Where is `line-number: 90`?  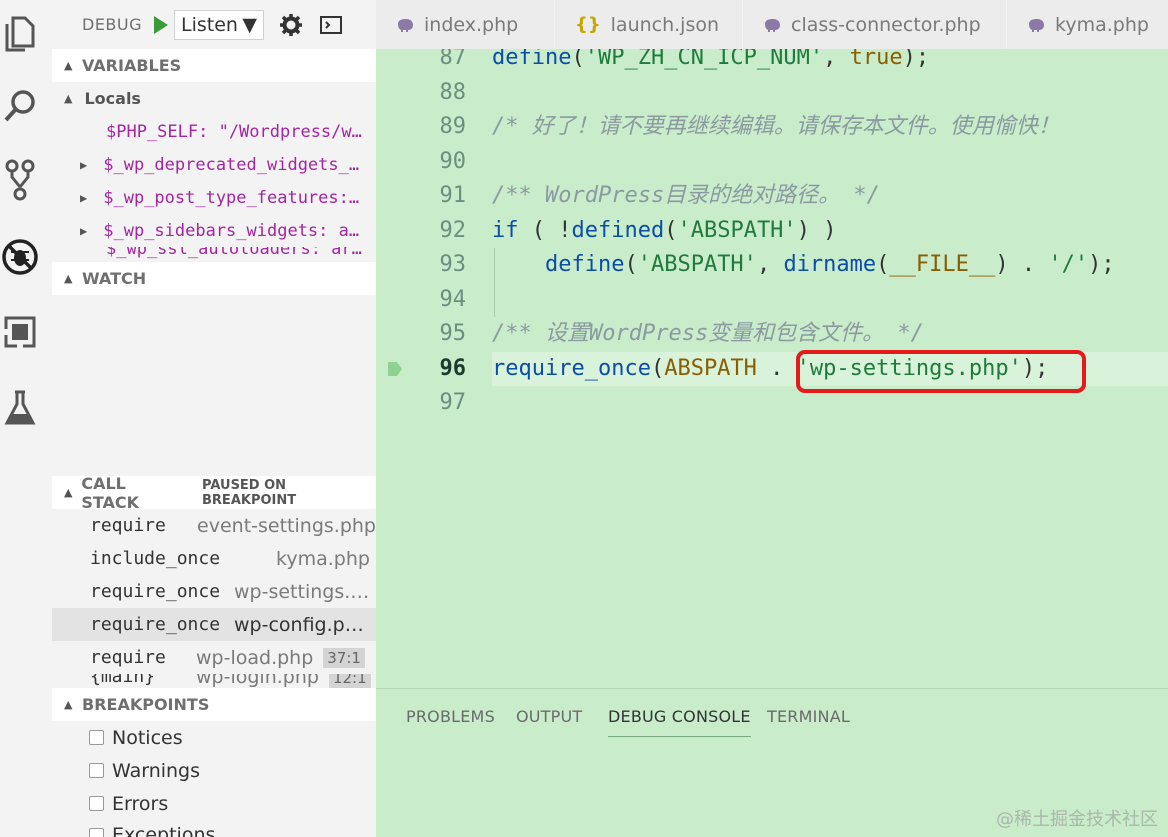
line-number: 90 is located at coordinates (453, 161).